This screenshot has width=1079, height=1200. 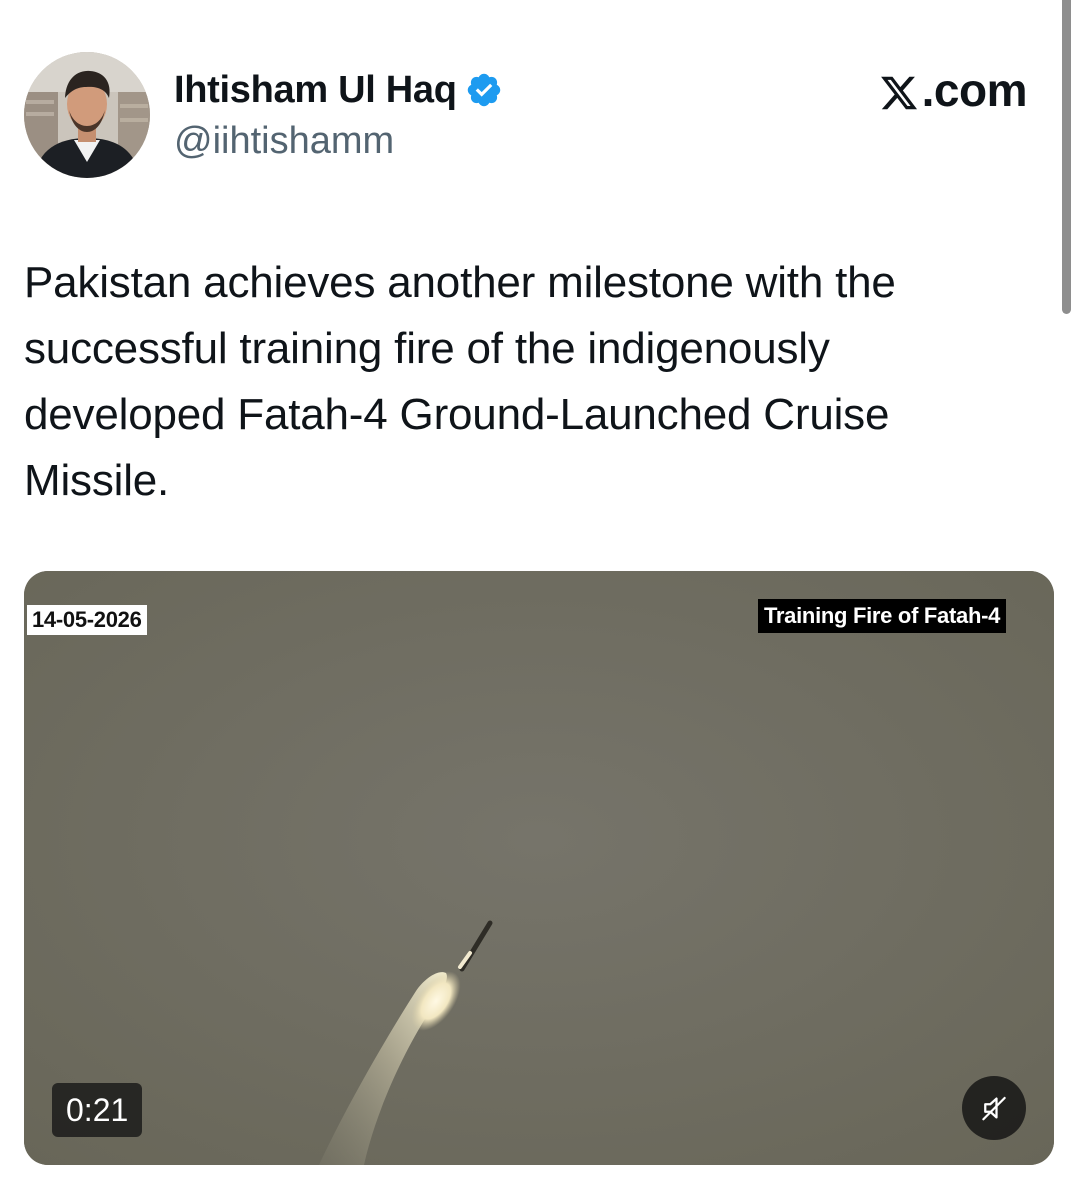 What do you see at coordinates (974, 90) in the screenshot?
I see `brand-text: .com` at bounding box center [974, 90].